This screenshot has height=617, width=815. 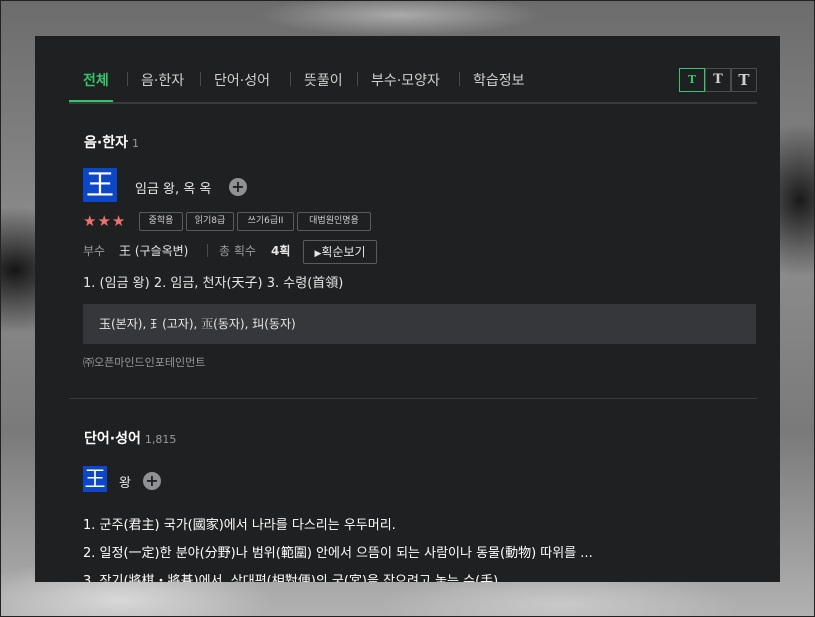 I want to click on badge-court-name: 대법원인명용, so click(x=334, y=221).